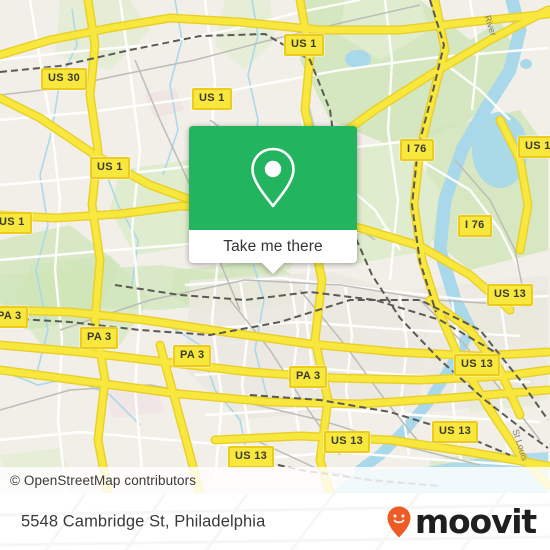 This screenshot has width=550, height=550. I want to click on map-attribution-bar: © OpenStreetMap contributors, so click(275, 480).